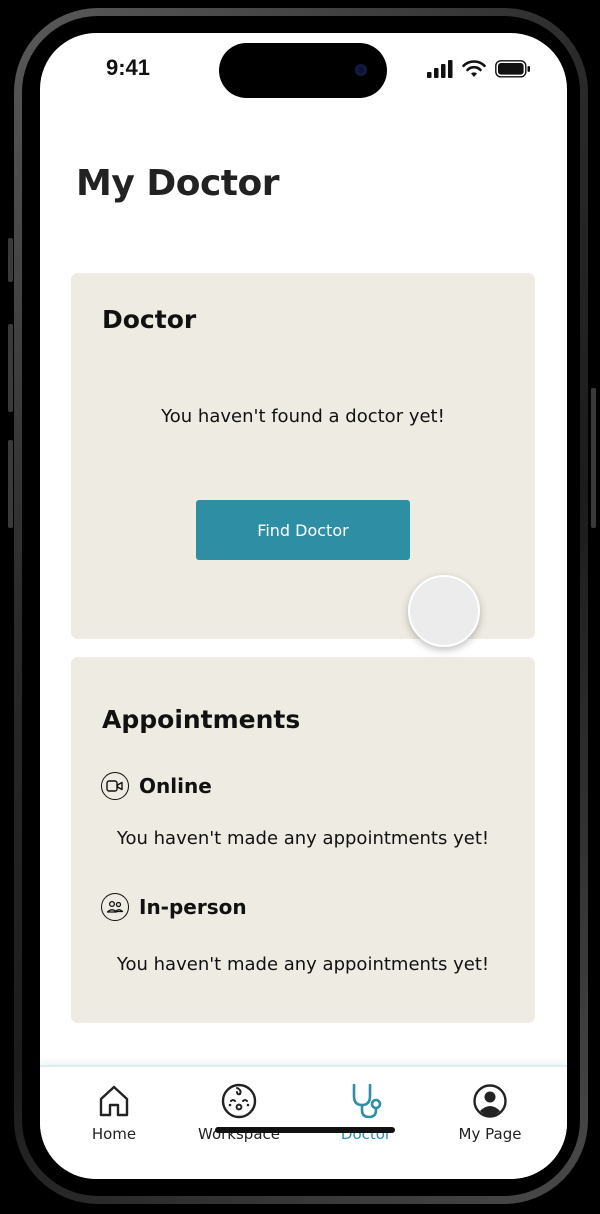 This screenshot has width=600, height=1214. I want to click on online-appointments-header: Online, so click(156, 786).